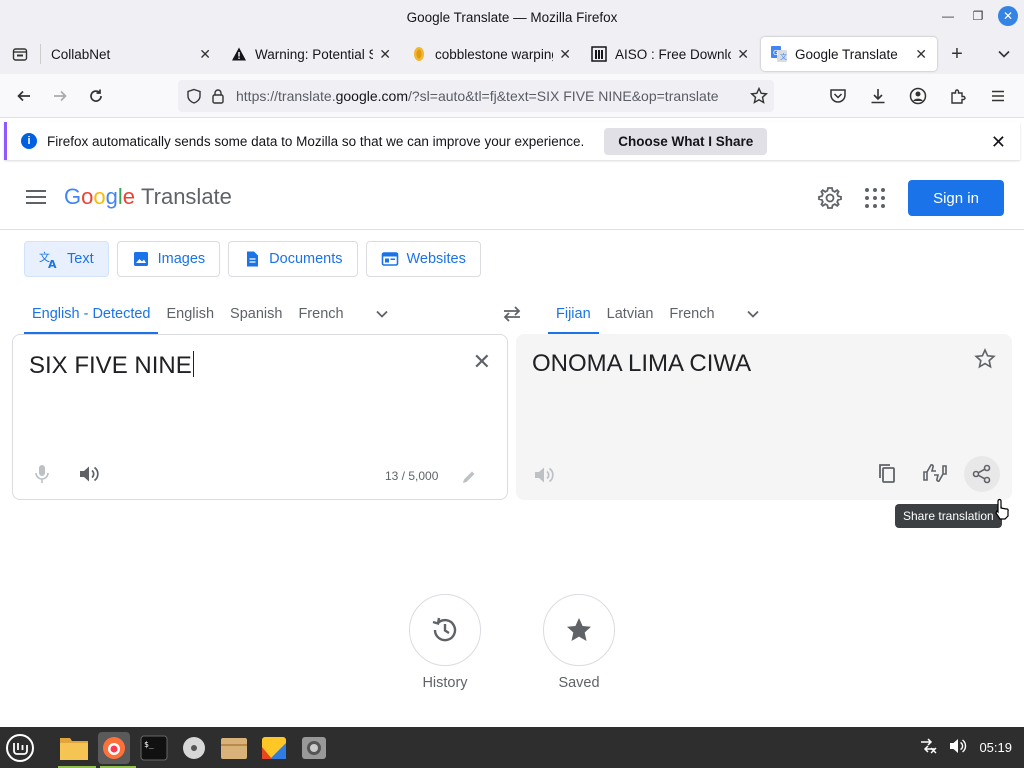  What do you see at coordinates (512, 315) in the screenshot?
I see `swap-languages-icon` at bounding box center [512, 315].